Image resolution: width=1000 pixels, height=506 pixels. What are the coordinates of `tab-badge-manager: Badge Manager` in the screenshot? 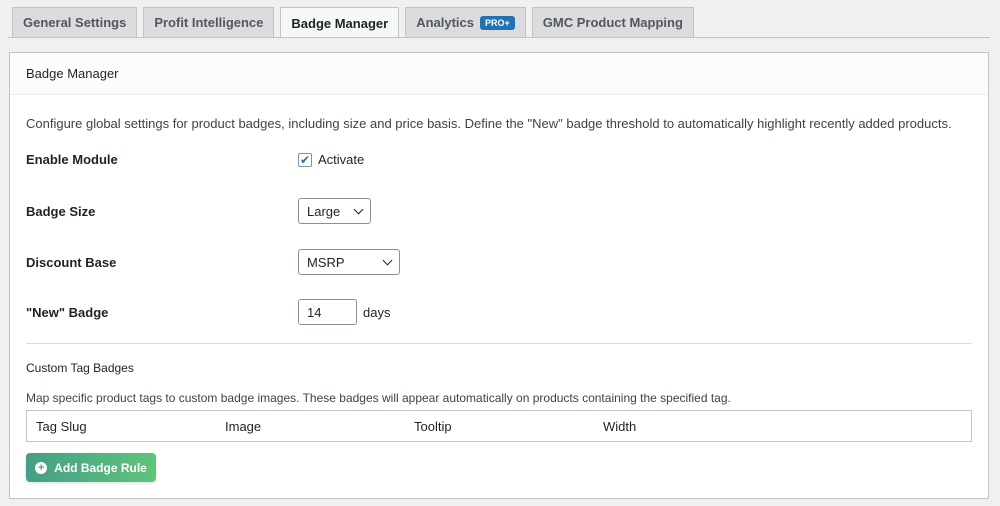 It's located at (340, 22).